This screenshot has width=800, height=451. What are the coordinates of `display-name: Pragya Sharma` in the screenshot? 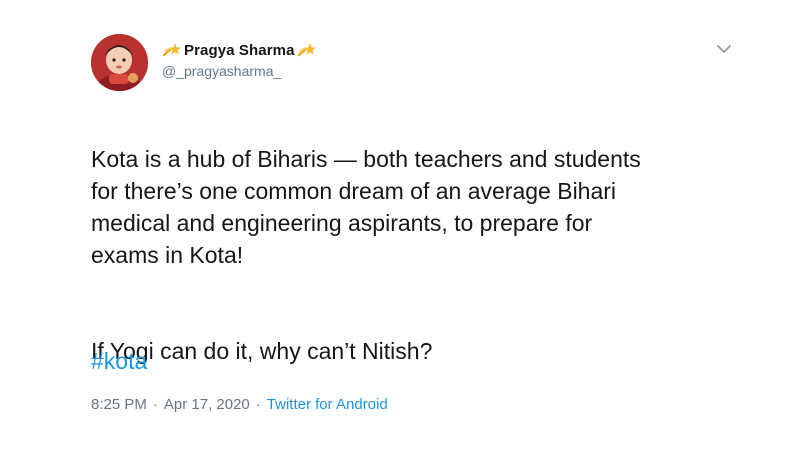 It's located at (239, 50).